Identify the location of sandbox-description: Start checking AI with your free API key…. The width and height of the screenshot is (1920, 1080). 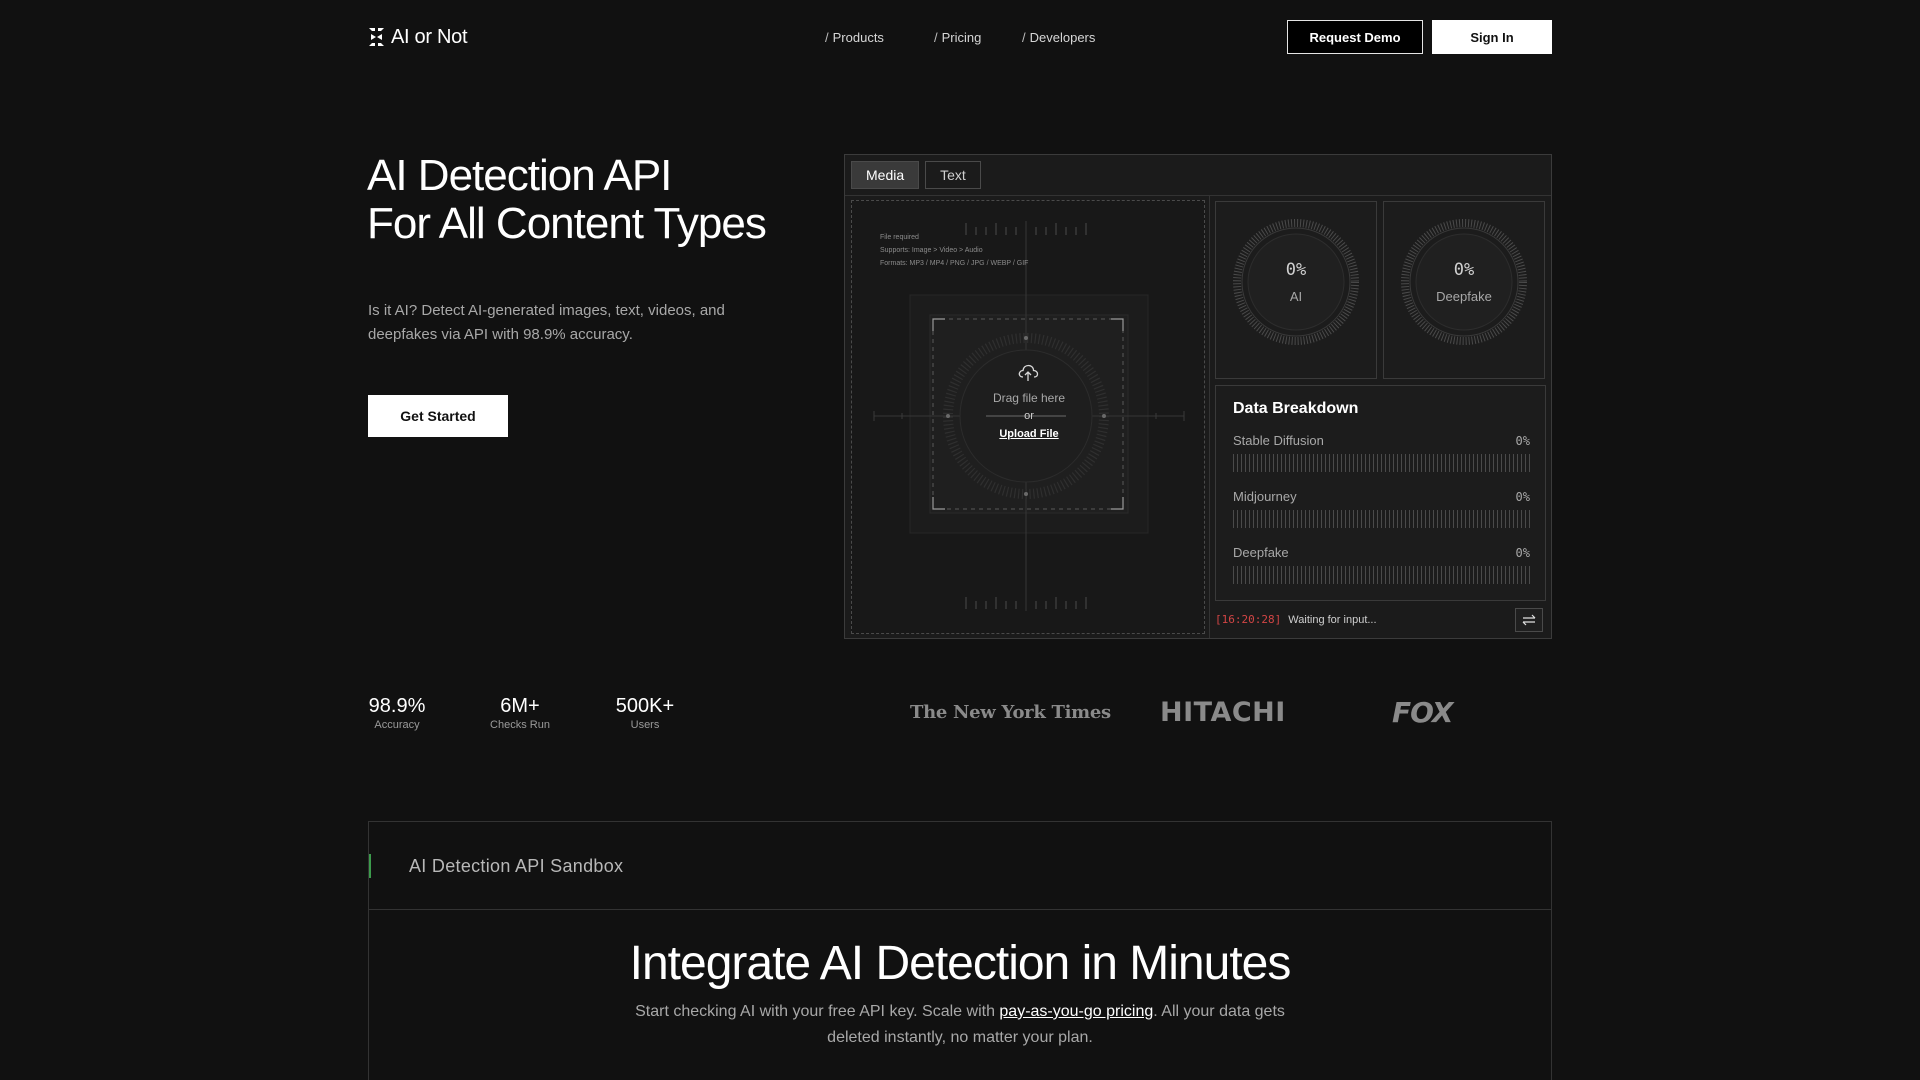
(960, 1025).